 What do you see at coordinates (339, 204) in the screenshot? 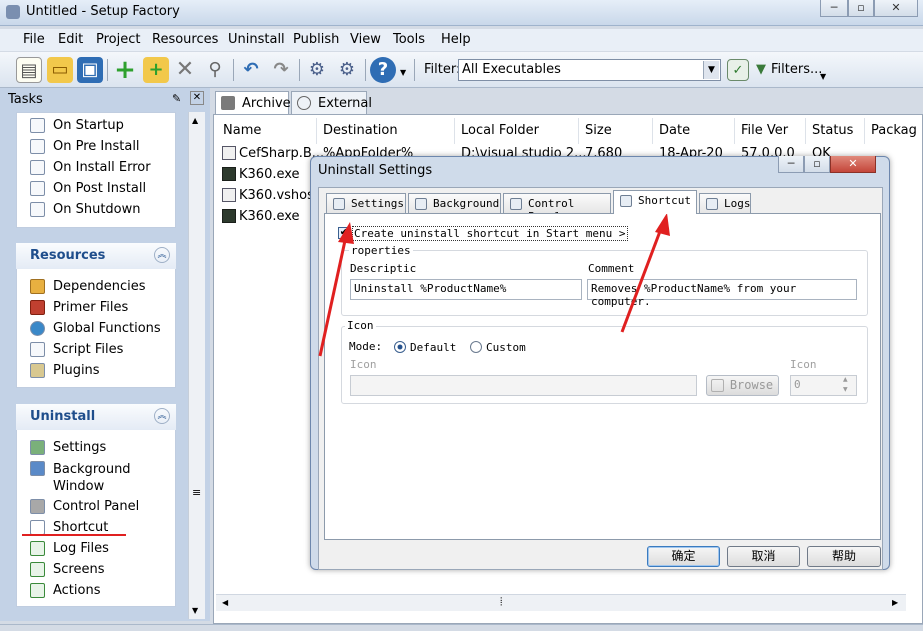
I see `settings-icon` at bounding box center [339, 204].